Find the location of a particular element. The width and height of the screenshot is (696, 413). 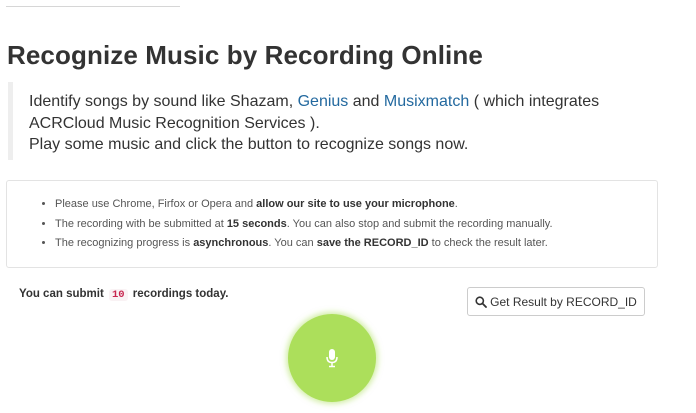

search-icon is located at coordinates (481, 301).